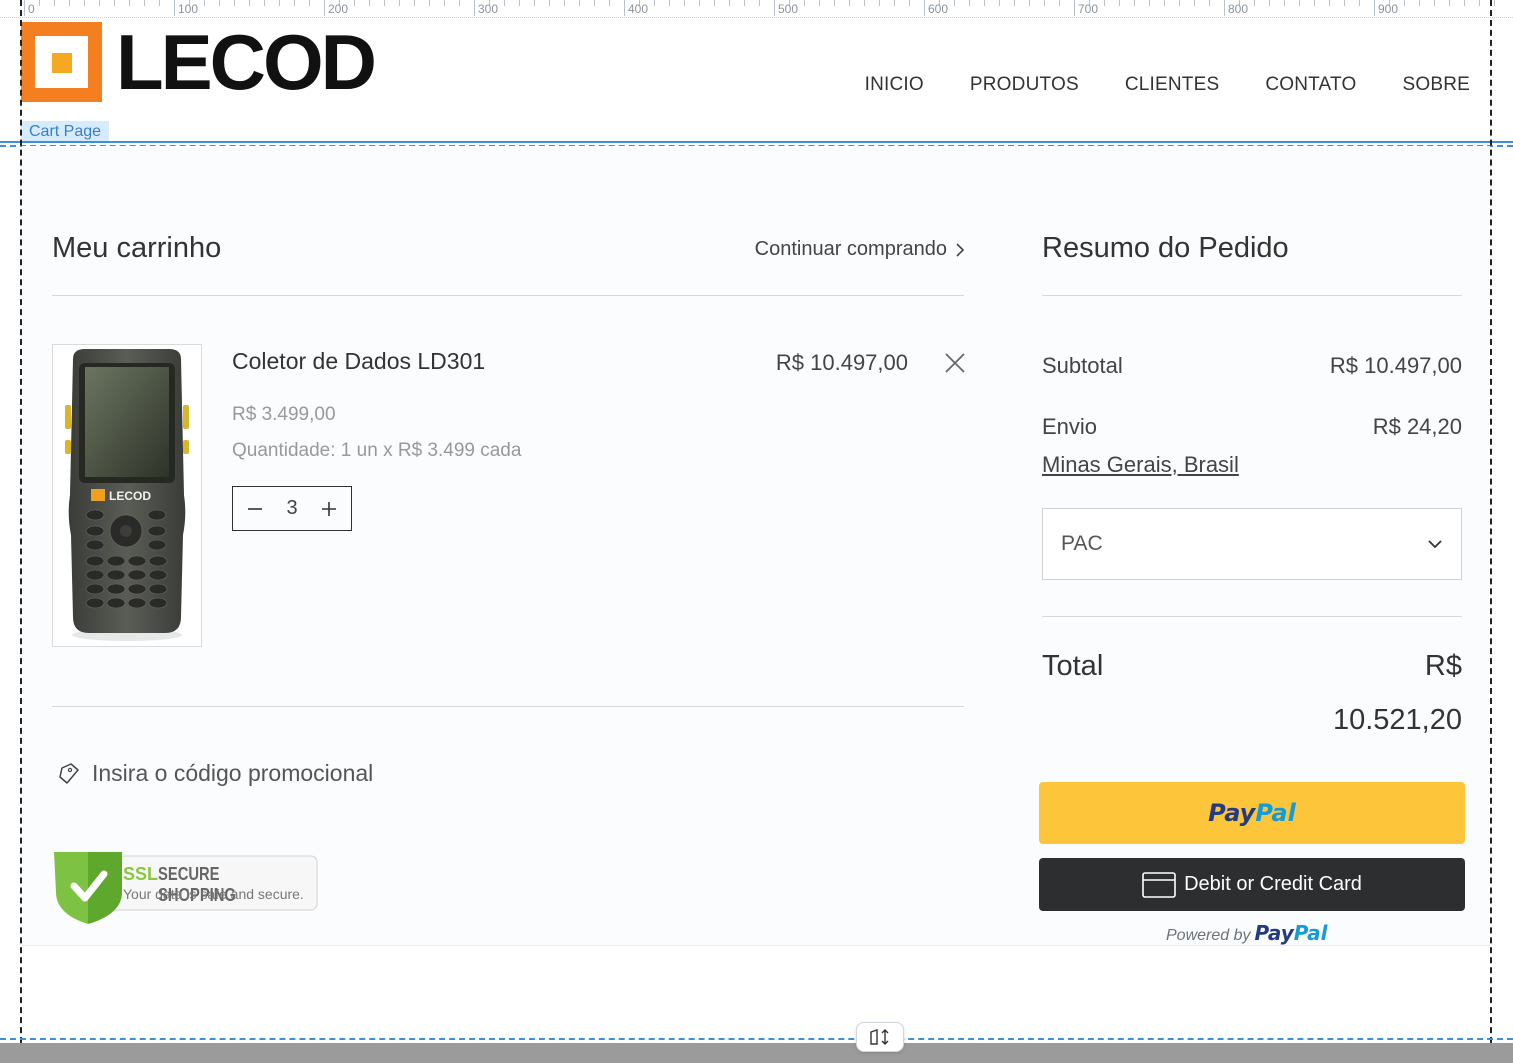  What do you see at coordinates (284, 414) in the screenshot?
I see `product-unit-price: R$ 3.499,00` at bounding box center [284, 414].